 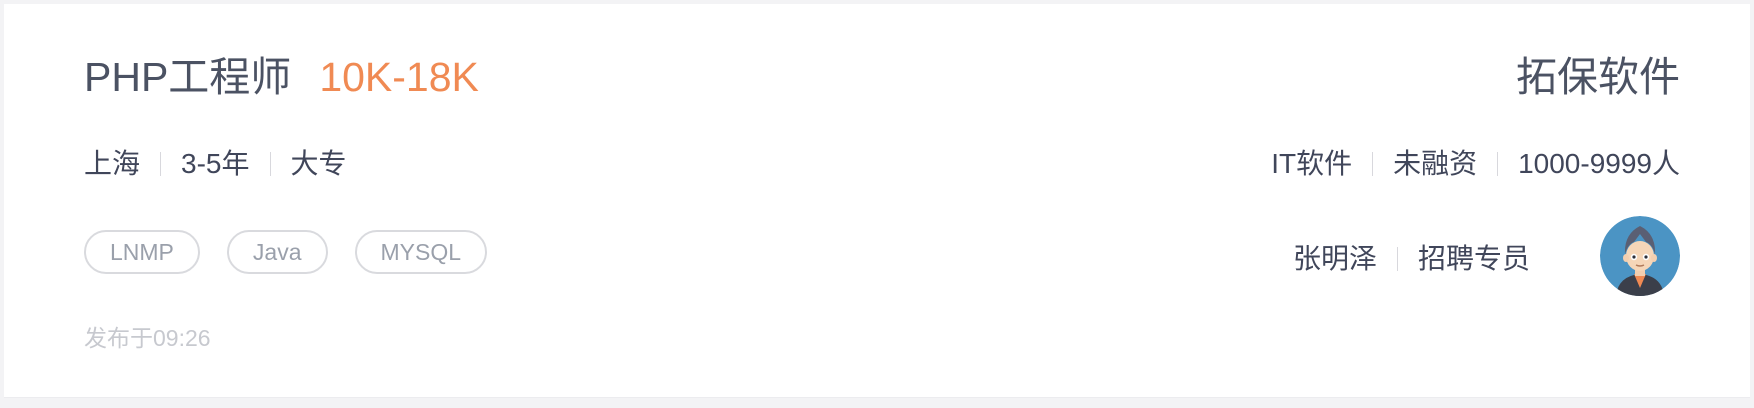 What do you see at coordinates (147, 338) in the screenshot?
I see `publish-time: 发布于09:26` at bounding box center [147, 338].